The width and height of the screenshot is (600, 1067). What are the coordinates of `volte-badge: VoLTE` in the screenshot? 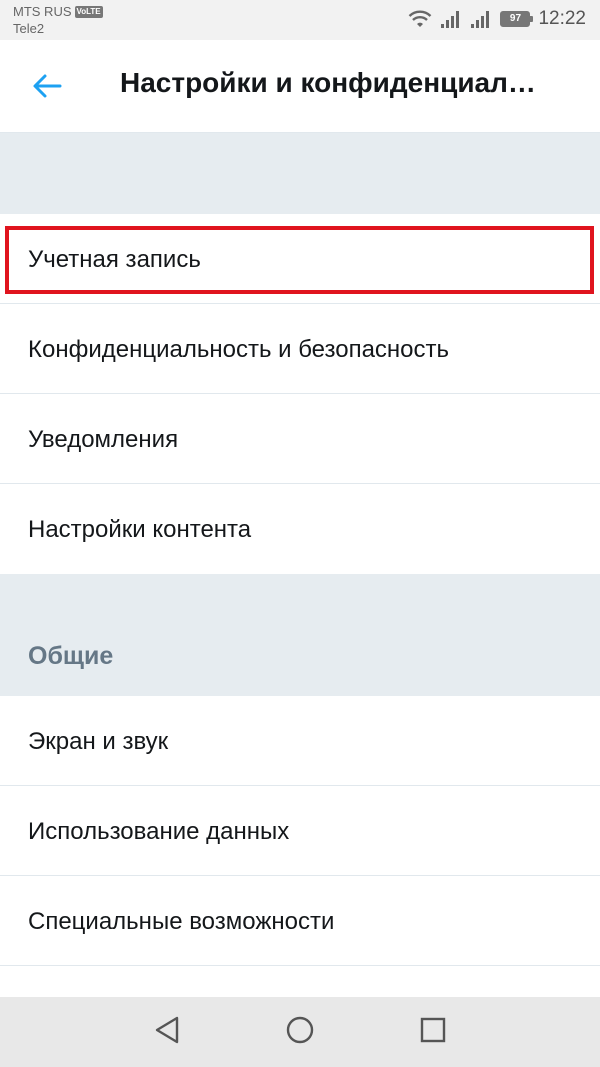 It's located at (88, 11).